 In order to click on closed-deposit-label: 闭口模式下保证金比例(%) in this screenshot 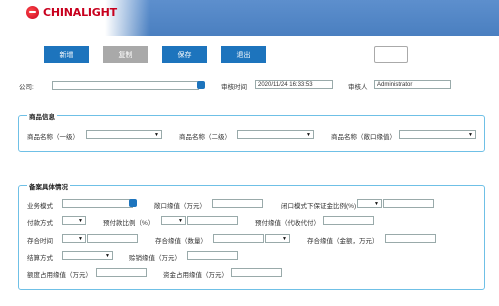, I will do `click(319, 206)`.